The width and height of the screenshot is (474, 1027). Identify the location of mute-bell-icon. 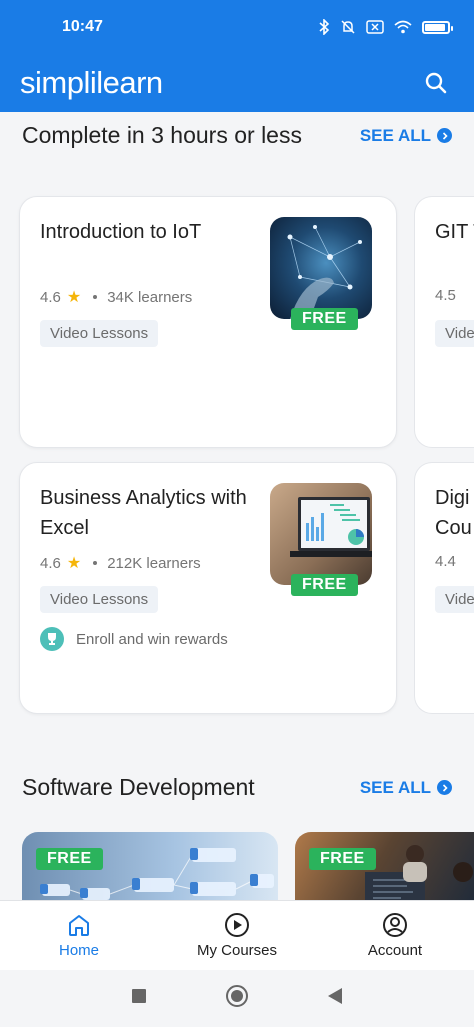
(348, 27).